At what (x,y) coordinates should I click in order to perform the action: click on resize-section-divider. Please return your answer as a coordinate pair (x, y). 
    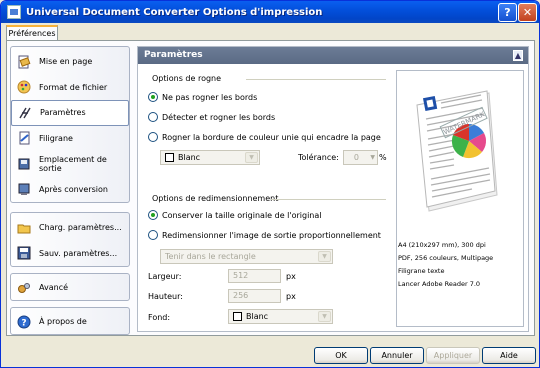
    Looking at the image, I should click on (328, 199).